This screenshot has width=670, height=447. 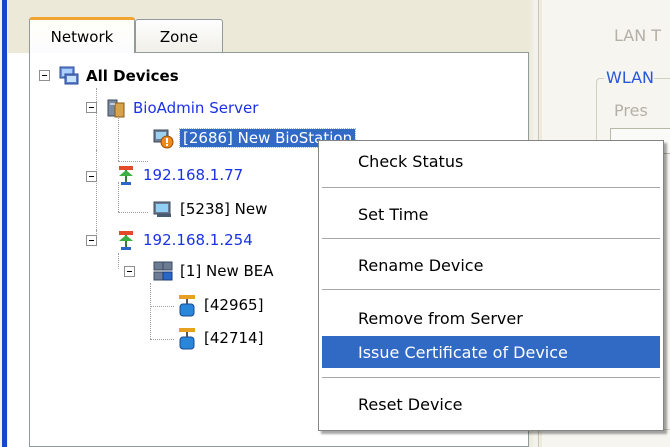 I want to click on tree-label: All Devices, so click(x=132, y=76).